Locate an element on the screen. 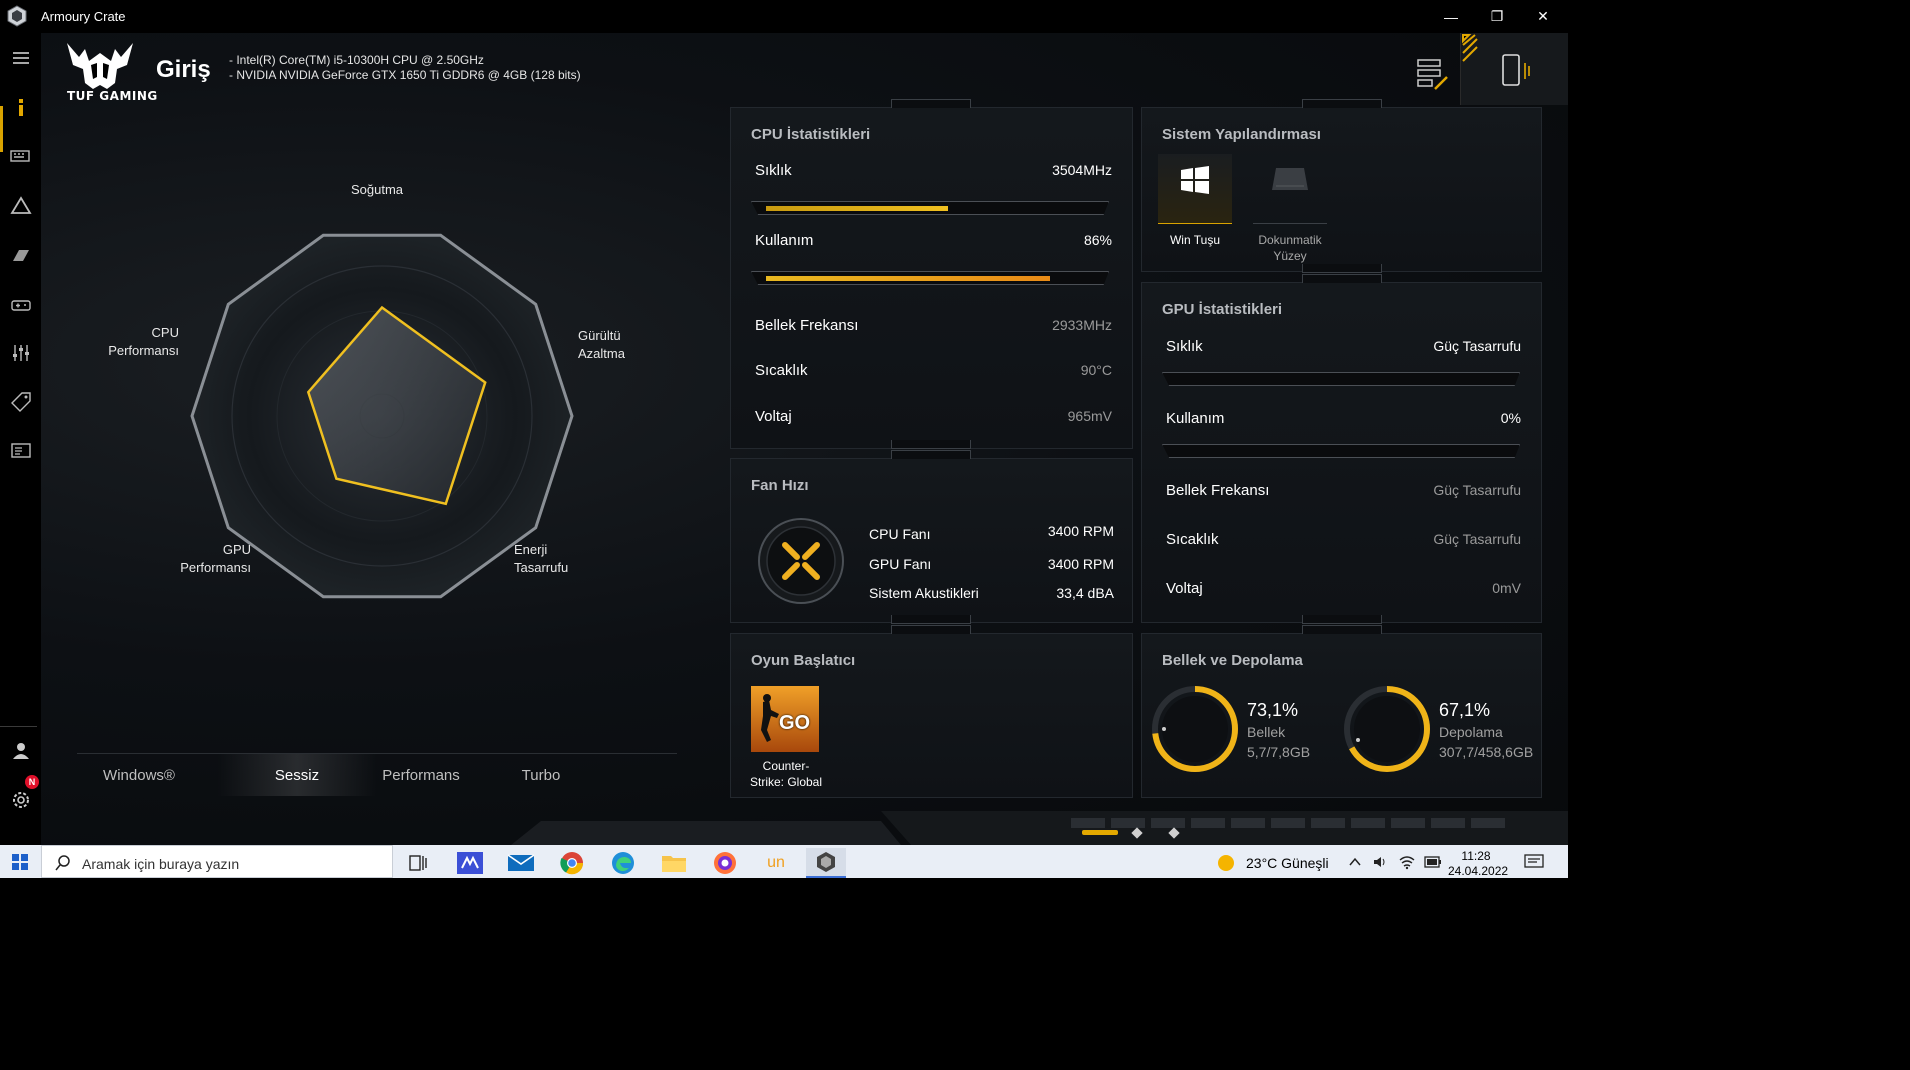  nav-gamevisual is located at coordinates (20, 255).